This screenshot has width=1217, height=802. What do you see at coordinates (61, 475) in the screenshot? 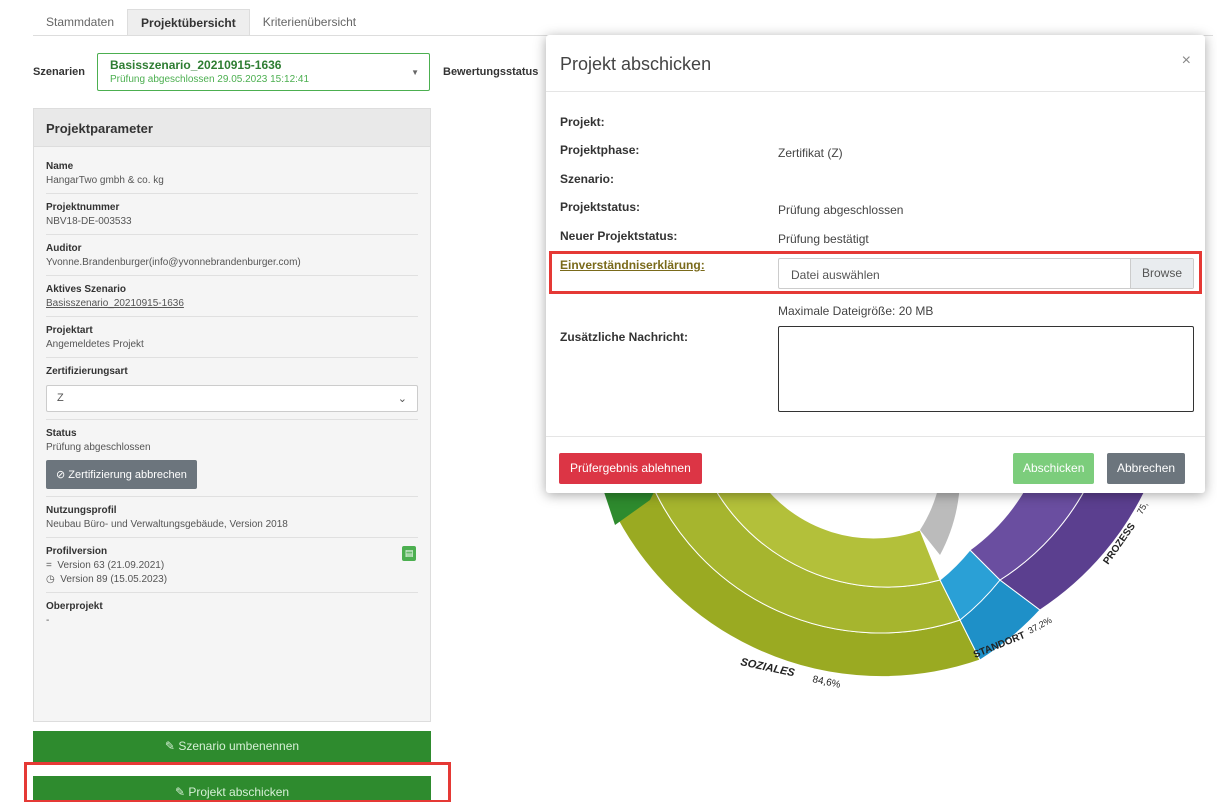
I see `ban-icon: ⊘` at bounding box center [61, 475].